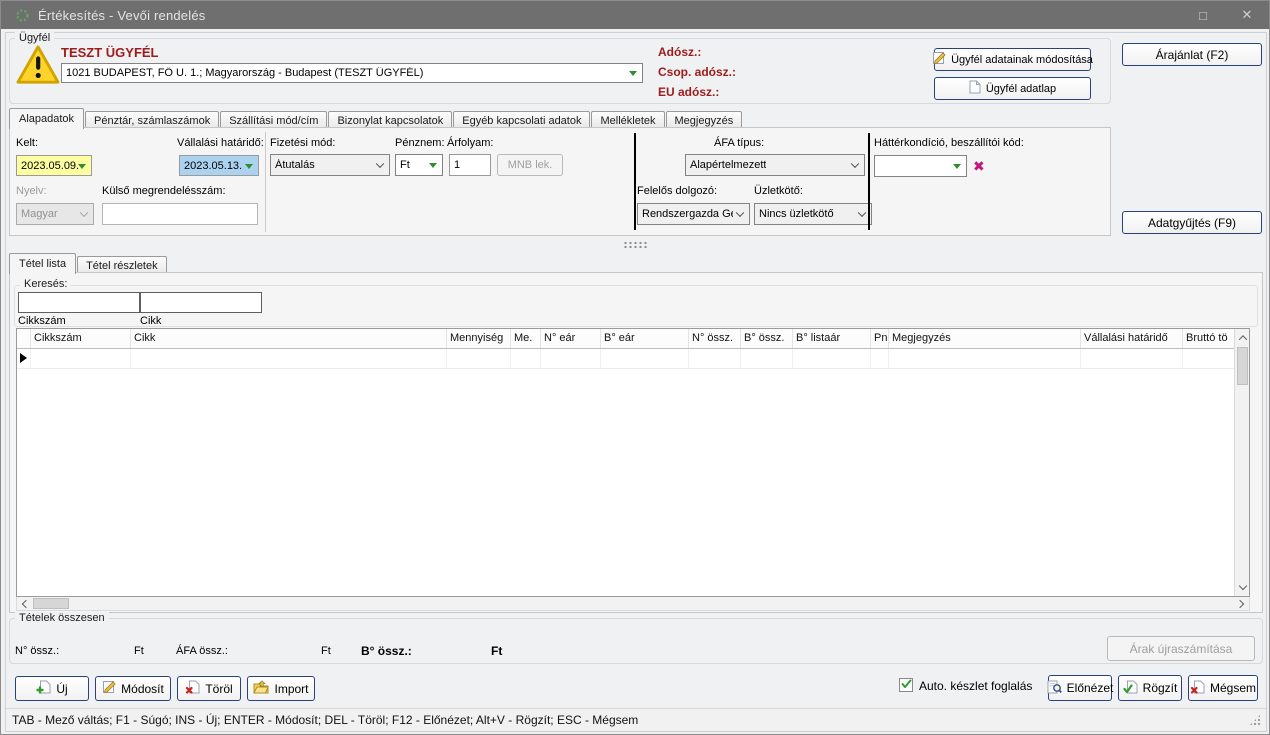 This screenshot has height=735, width=1270. I want to click on cancel-button: Mégsem, so click(1223, 688).